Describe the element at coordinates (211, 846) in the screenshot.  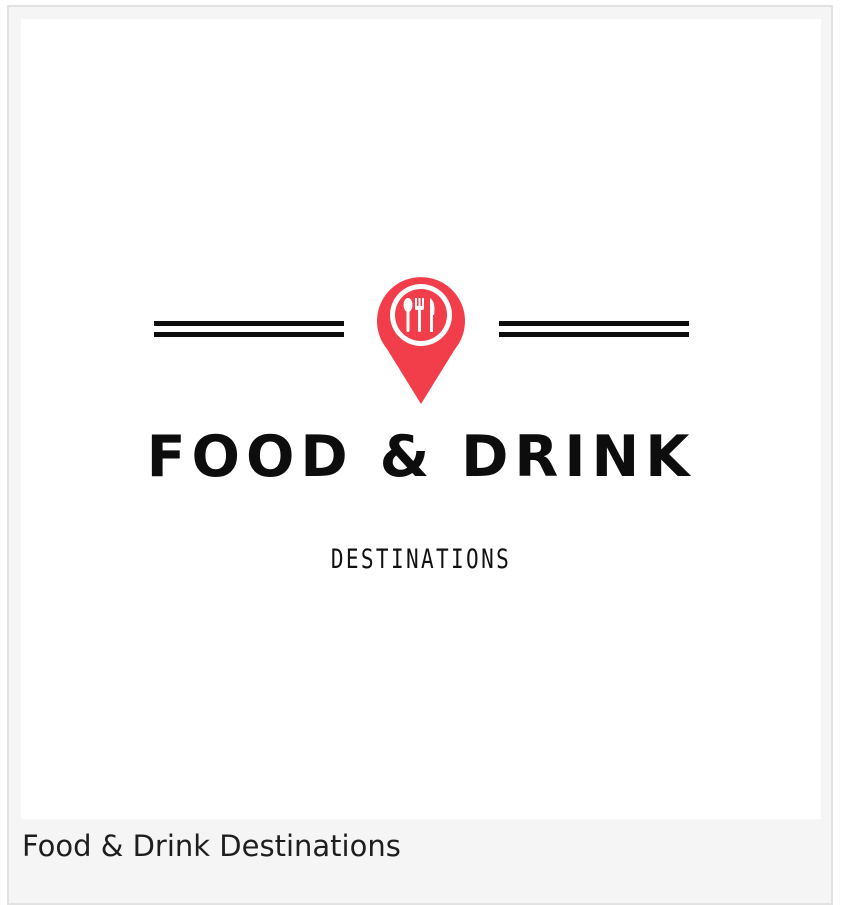
I see `image-caption: Food & Drink Destinations` at that location.